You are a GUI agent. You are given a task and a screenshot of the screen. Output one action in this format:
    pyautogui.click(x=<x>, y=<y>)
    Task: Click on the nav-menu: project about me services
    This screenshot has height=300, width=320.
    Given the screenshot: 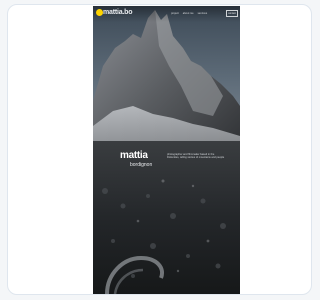 What is the action you would take?
    pyautogui.click(x=189, y=14)
    